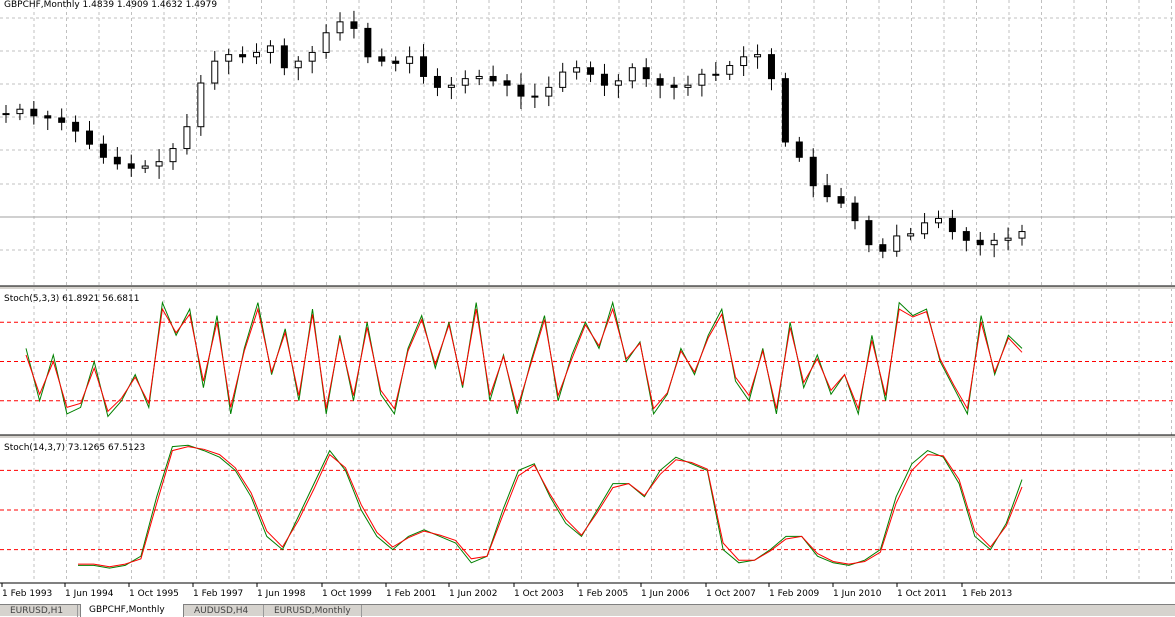  I want to click on x-tick-label: 1 Oct 2003, so click(539, 594).